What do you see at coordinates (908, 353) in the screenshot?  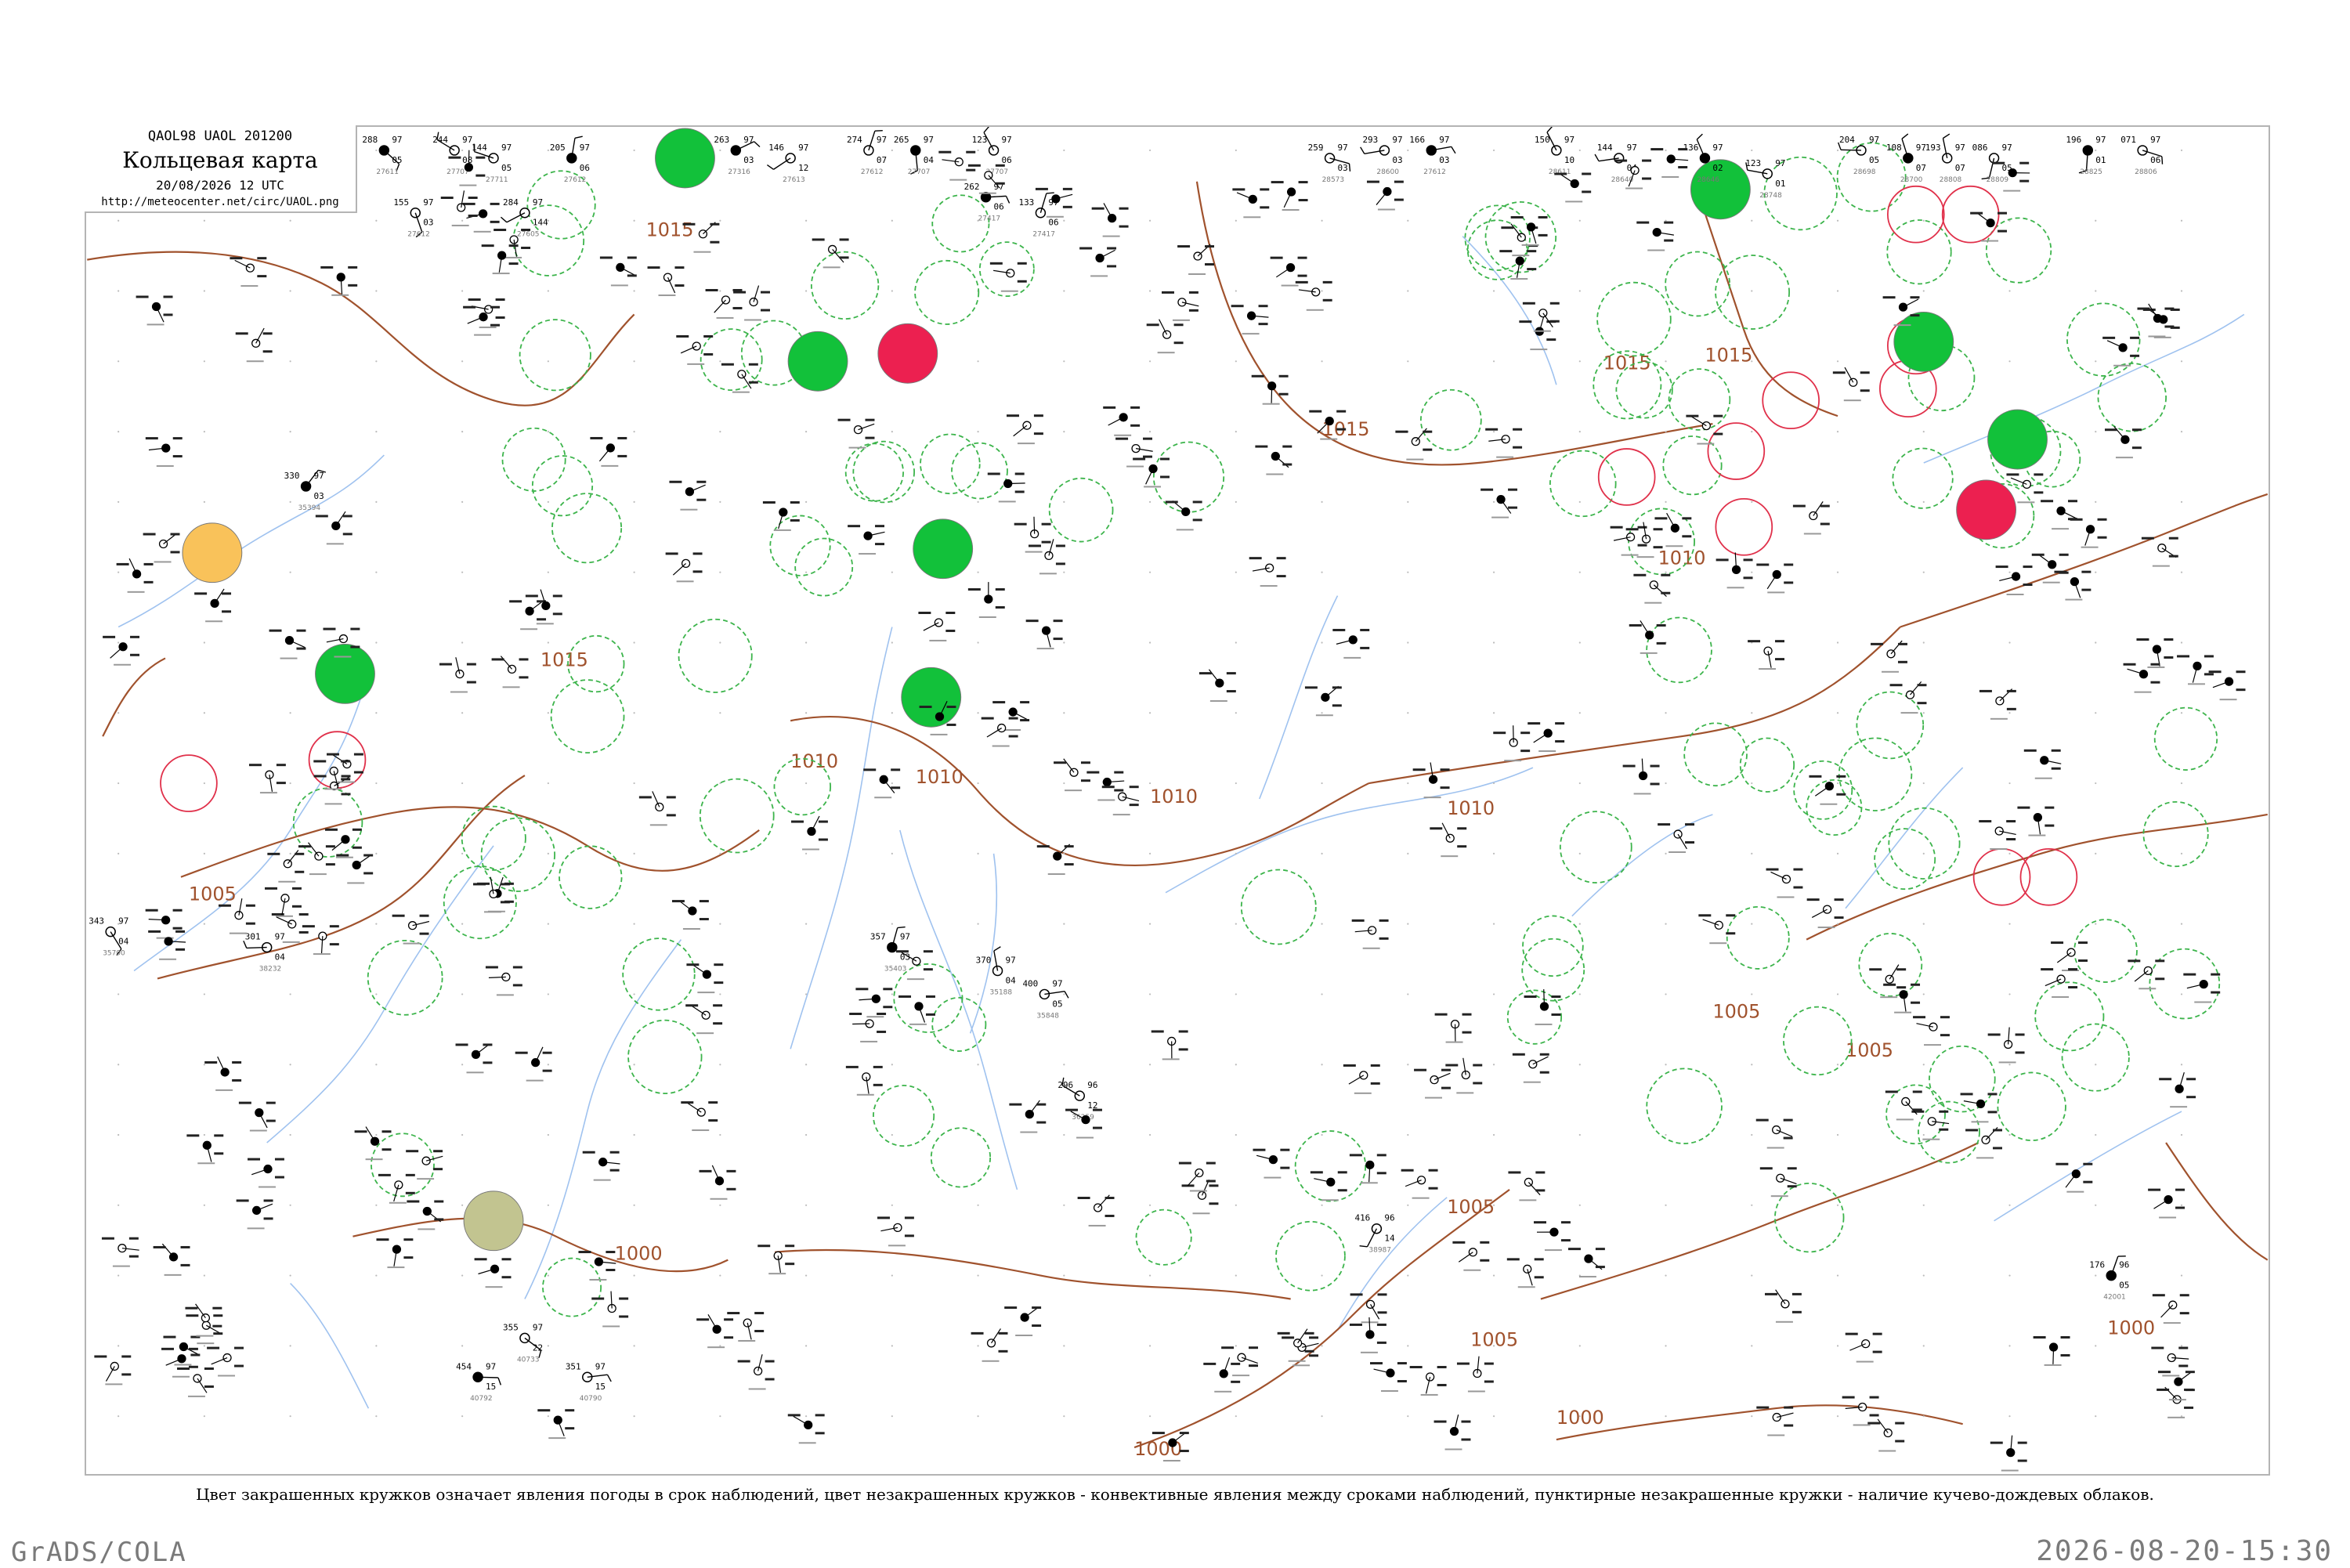 I see `present-weather-circle-red` at bounding box center [908, 353].